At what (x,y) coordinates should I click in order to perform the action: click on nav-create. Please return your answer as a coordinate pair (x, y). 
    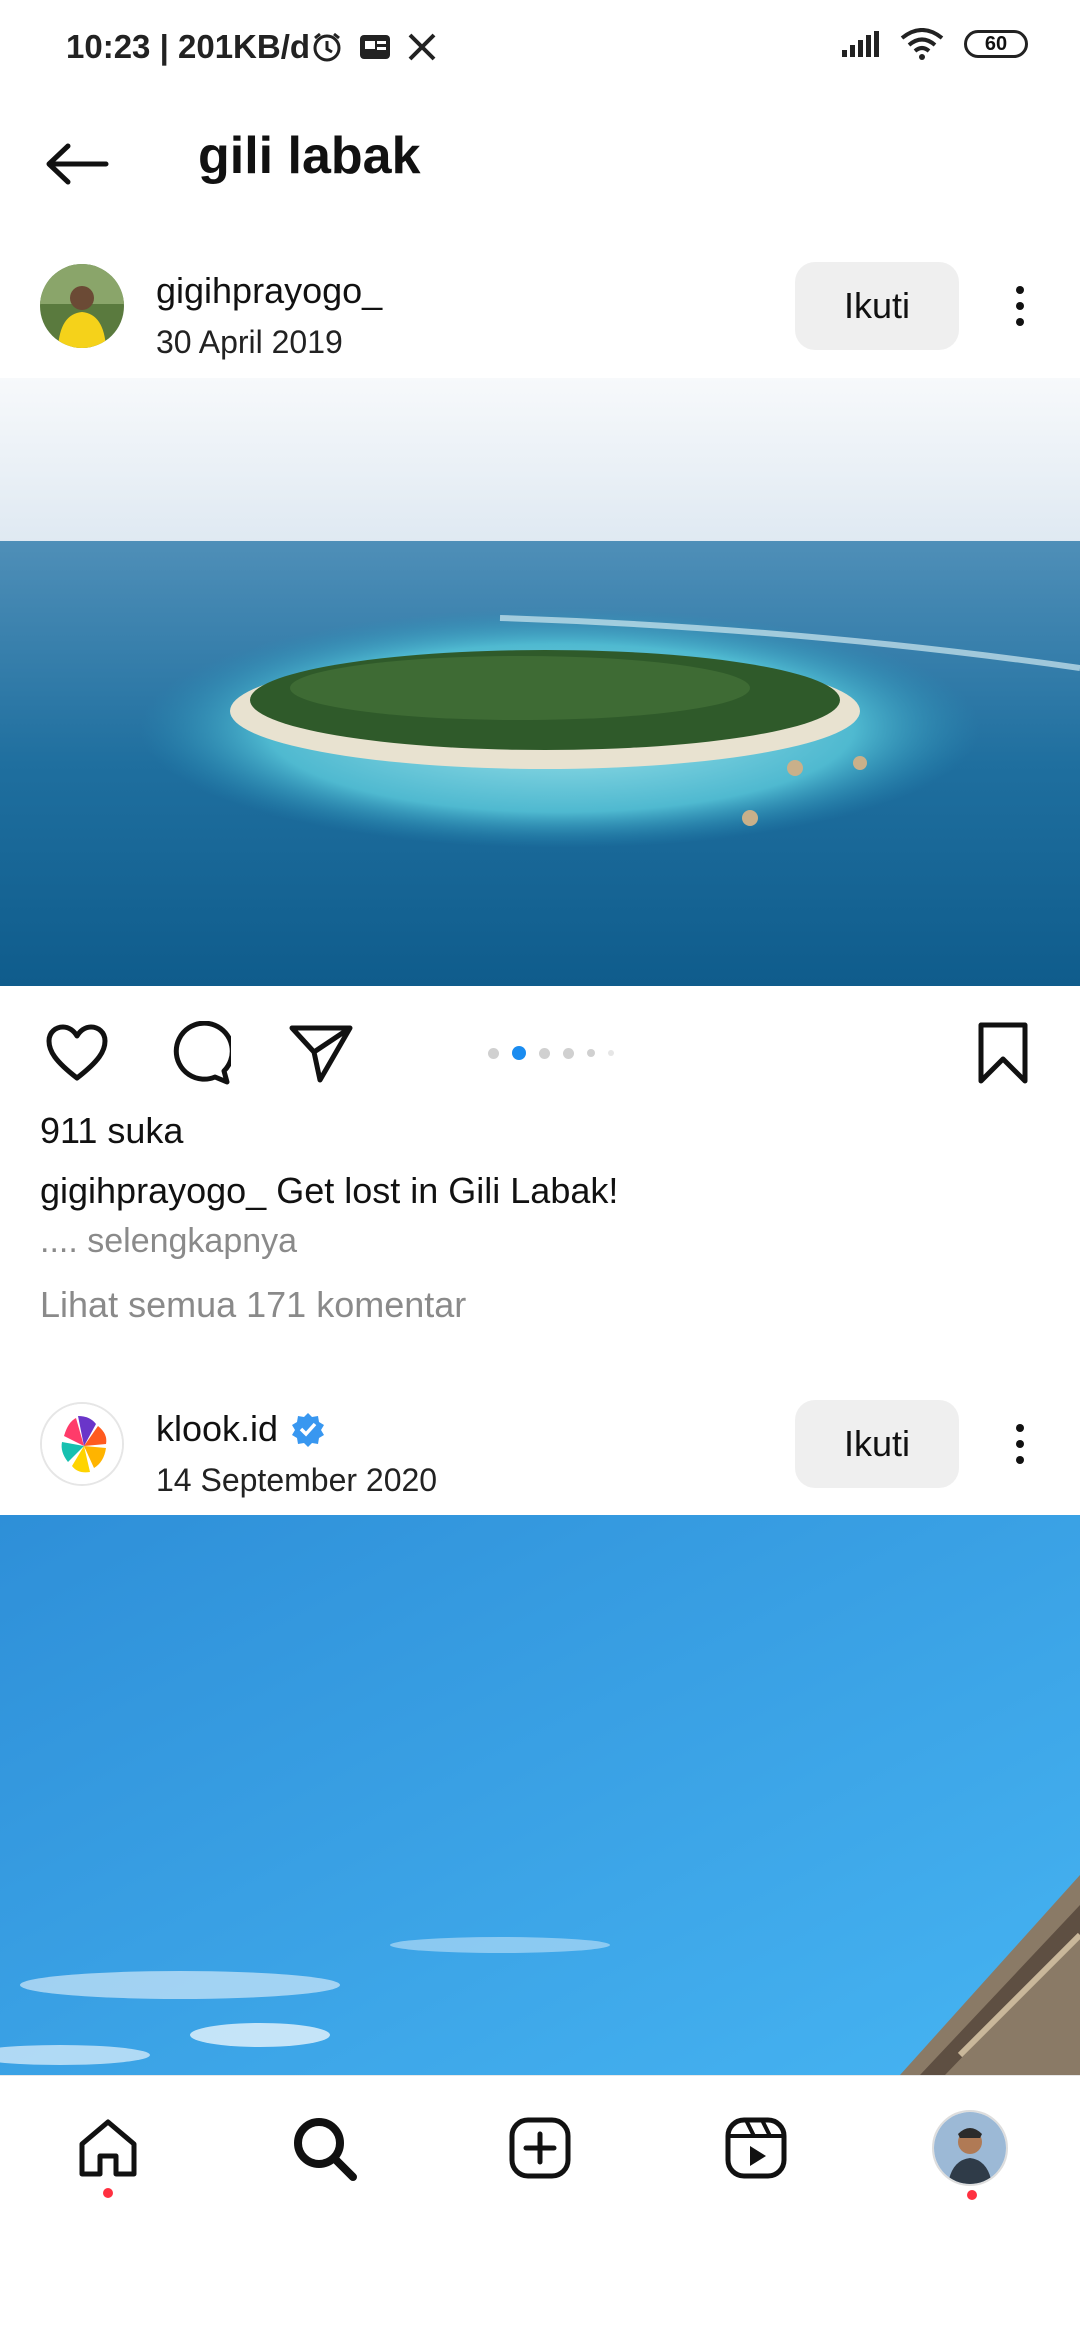
    Looking at the image, I should click on (540, 2148).